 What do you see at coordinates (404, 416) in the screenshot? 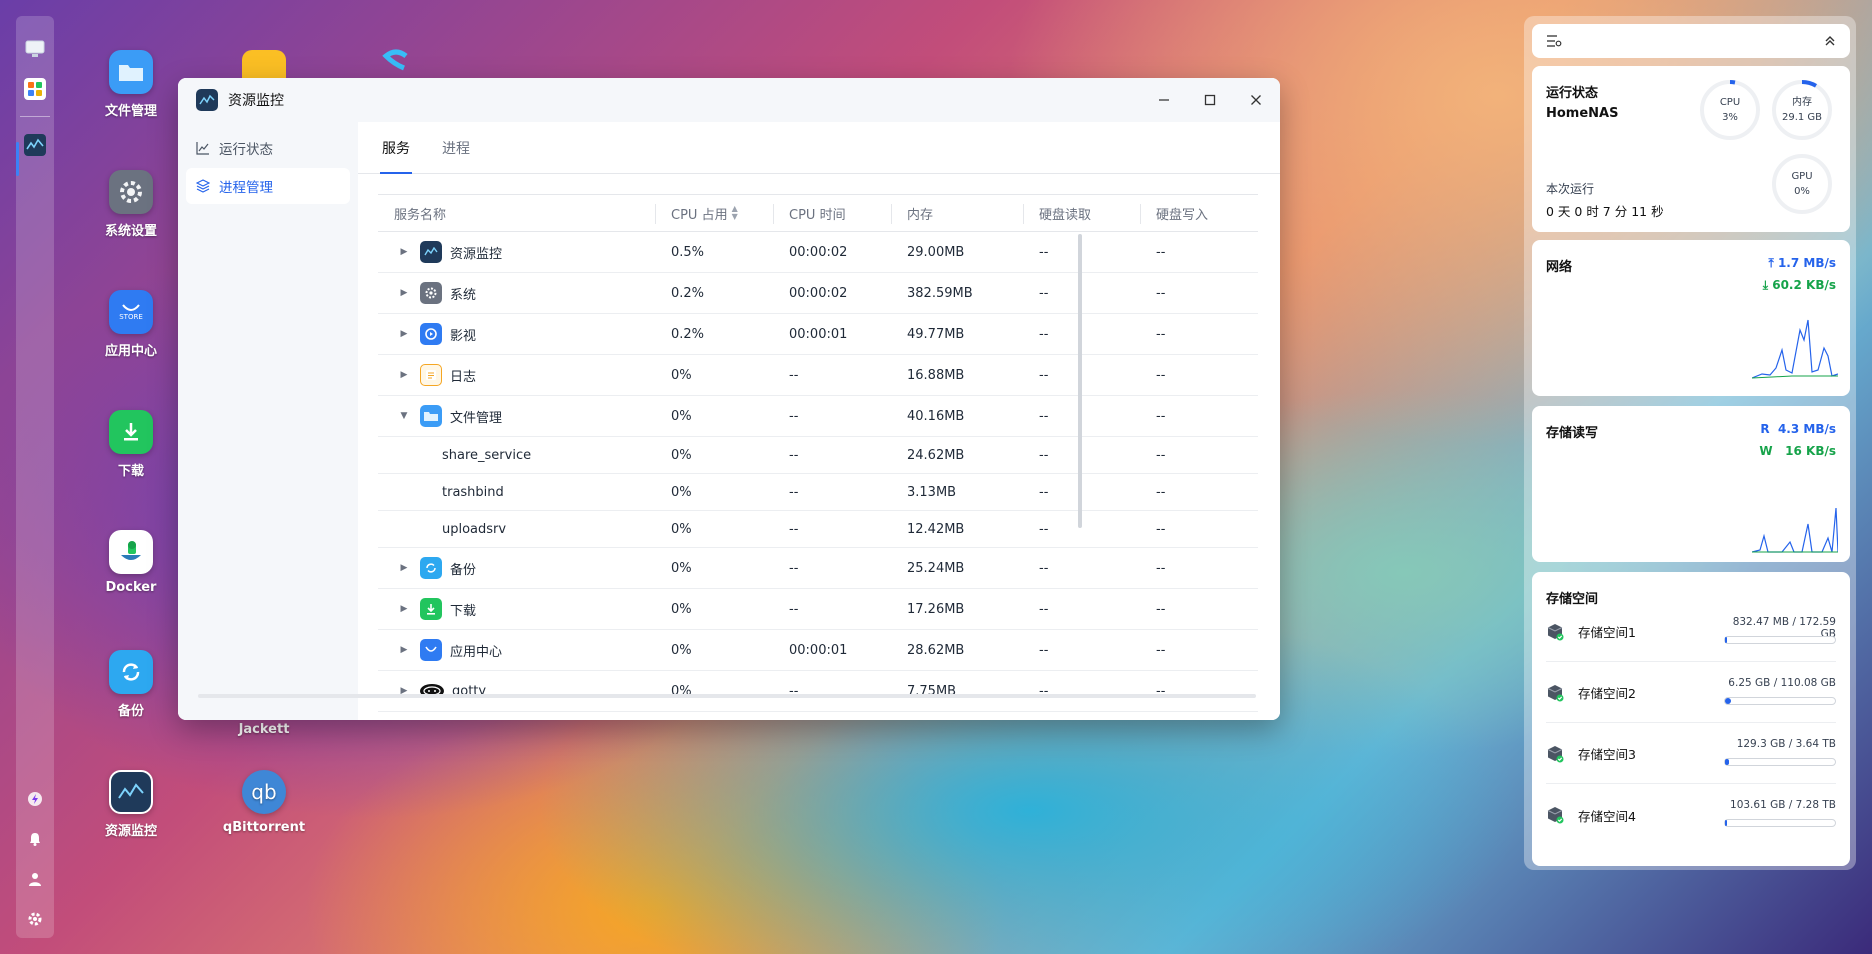
I see `caret-down-icon: ▼` at bounding box center [404, 416].